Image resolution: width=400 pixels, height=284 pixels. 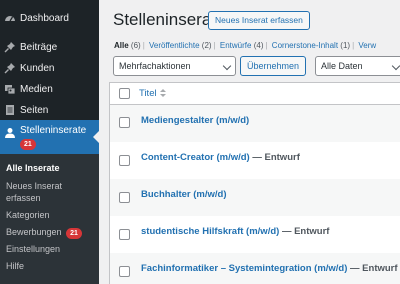 I want to click on row-title: Mediengestalter (m/w/d), so click(x=195, y=120).